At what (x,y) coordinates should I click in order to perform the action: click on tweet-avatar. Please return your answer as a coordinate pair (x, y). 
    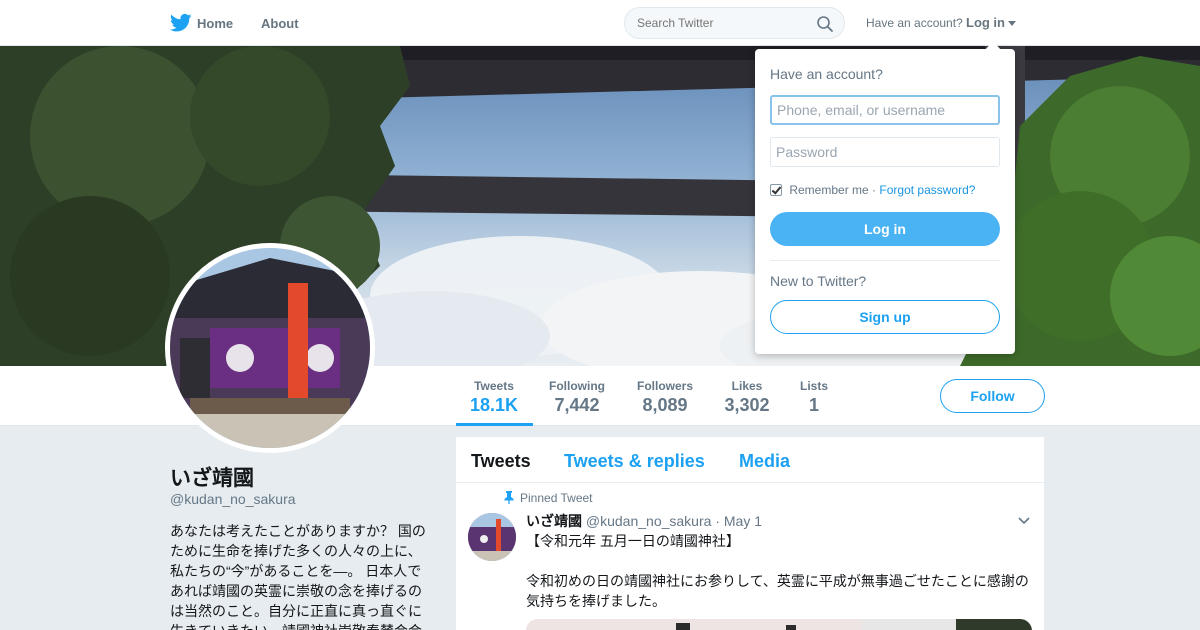
    Looking at the image, I should click on (492, 537).